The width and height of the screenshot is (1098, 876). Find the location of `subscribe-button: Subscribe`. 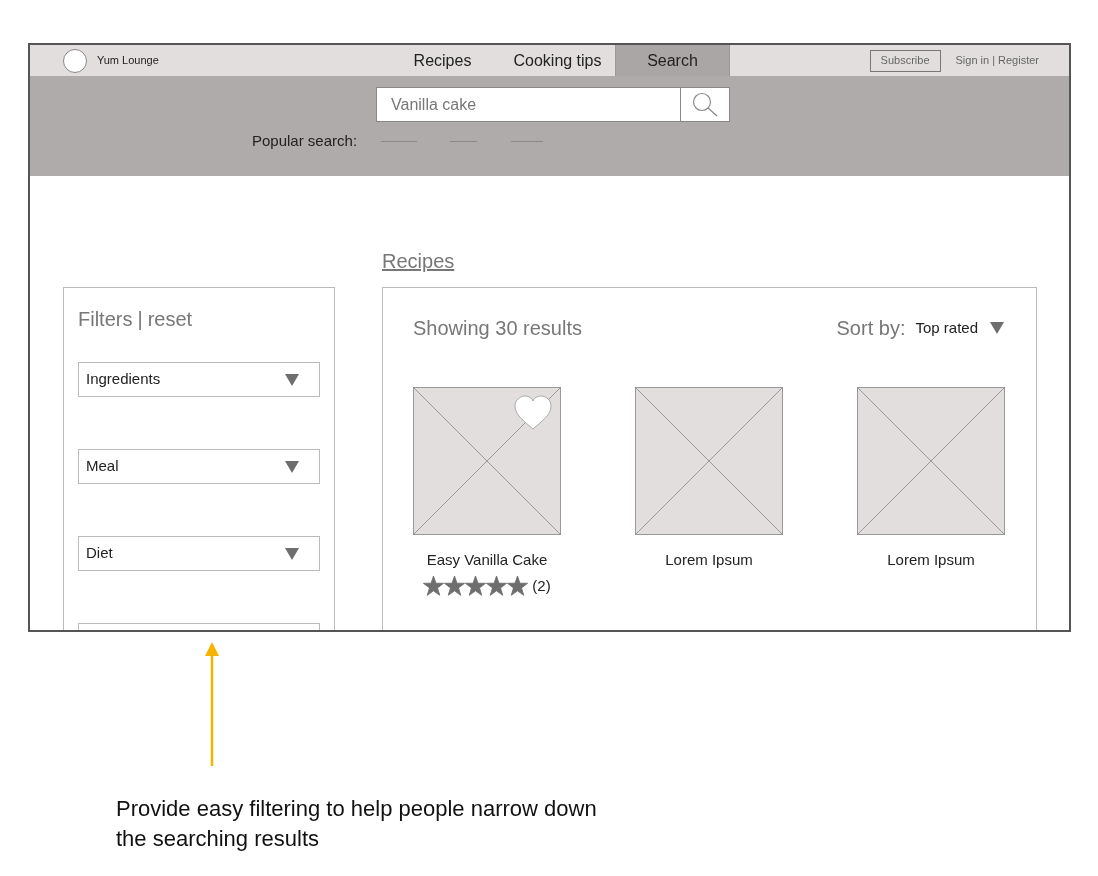

subscribe-button: Subscribe is located at coordinates (905, 60).